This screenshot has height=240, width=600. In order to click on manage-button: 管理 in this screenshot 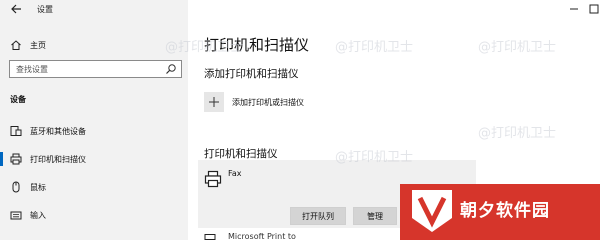, I will do `click(375, 216)`.